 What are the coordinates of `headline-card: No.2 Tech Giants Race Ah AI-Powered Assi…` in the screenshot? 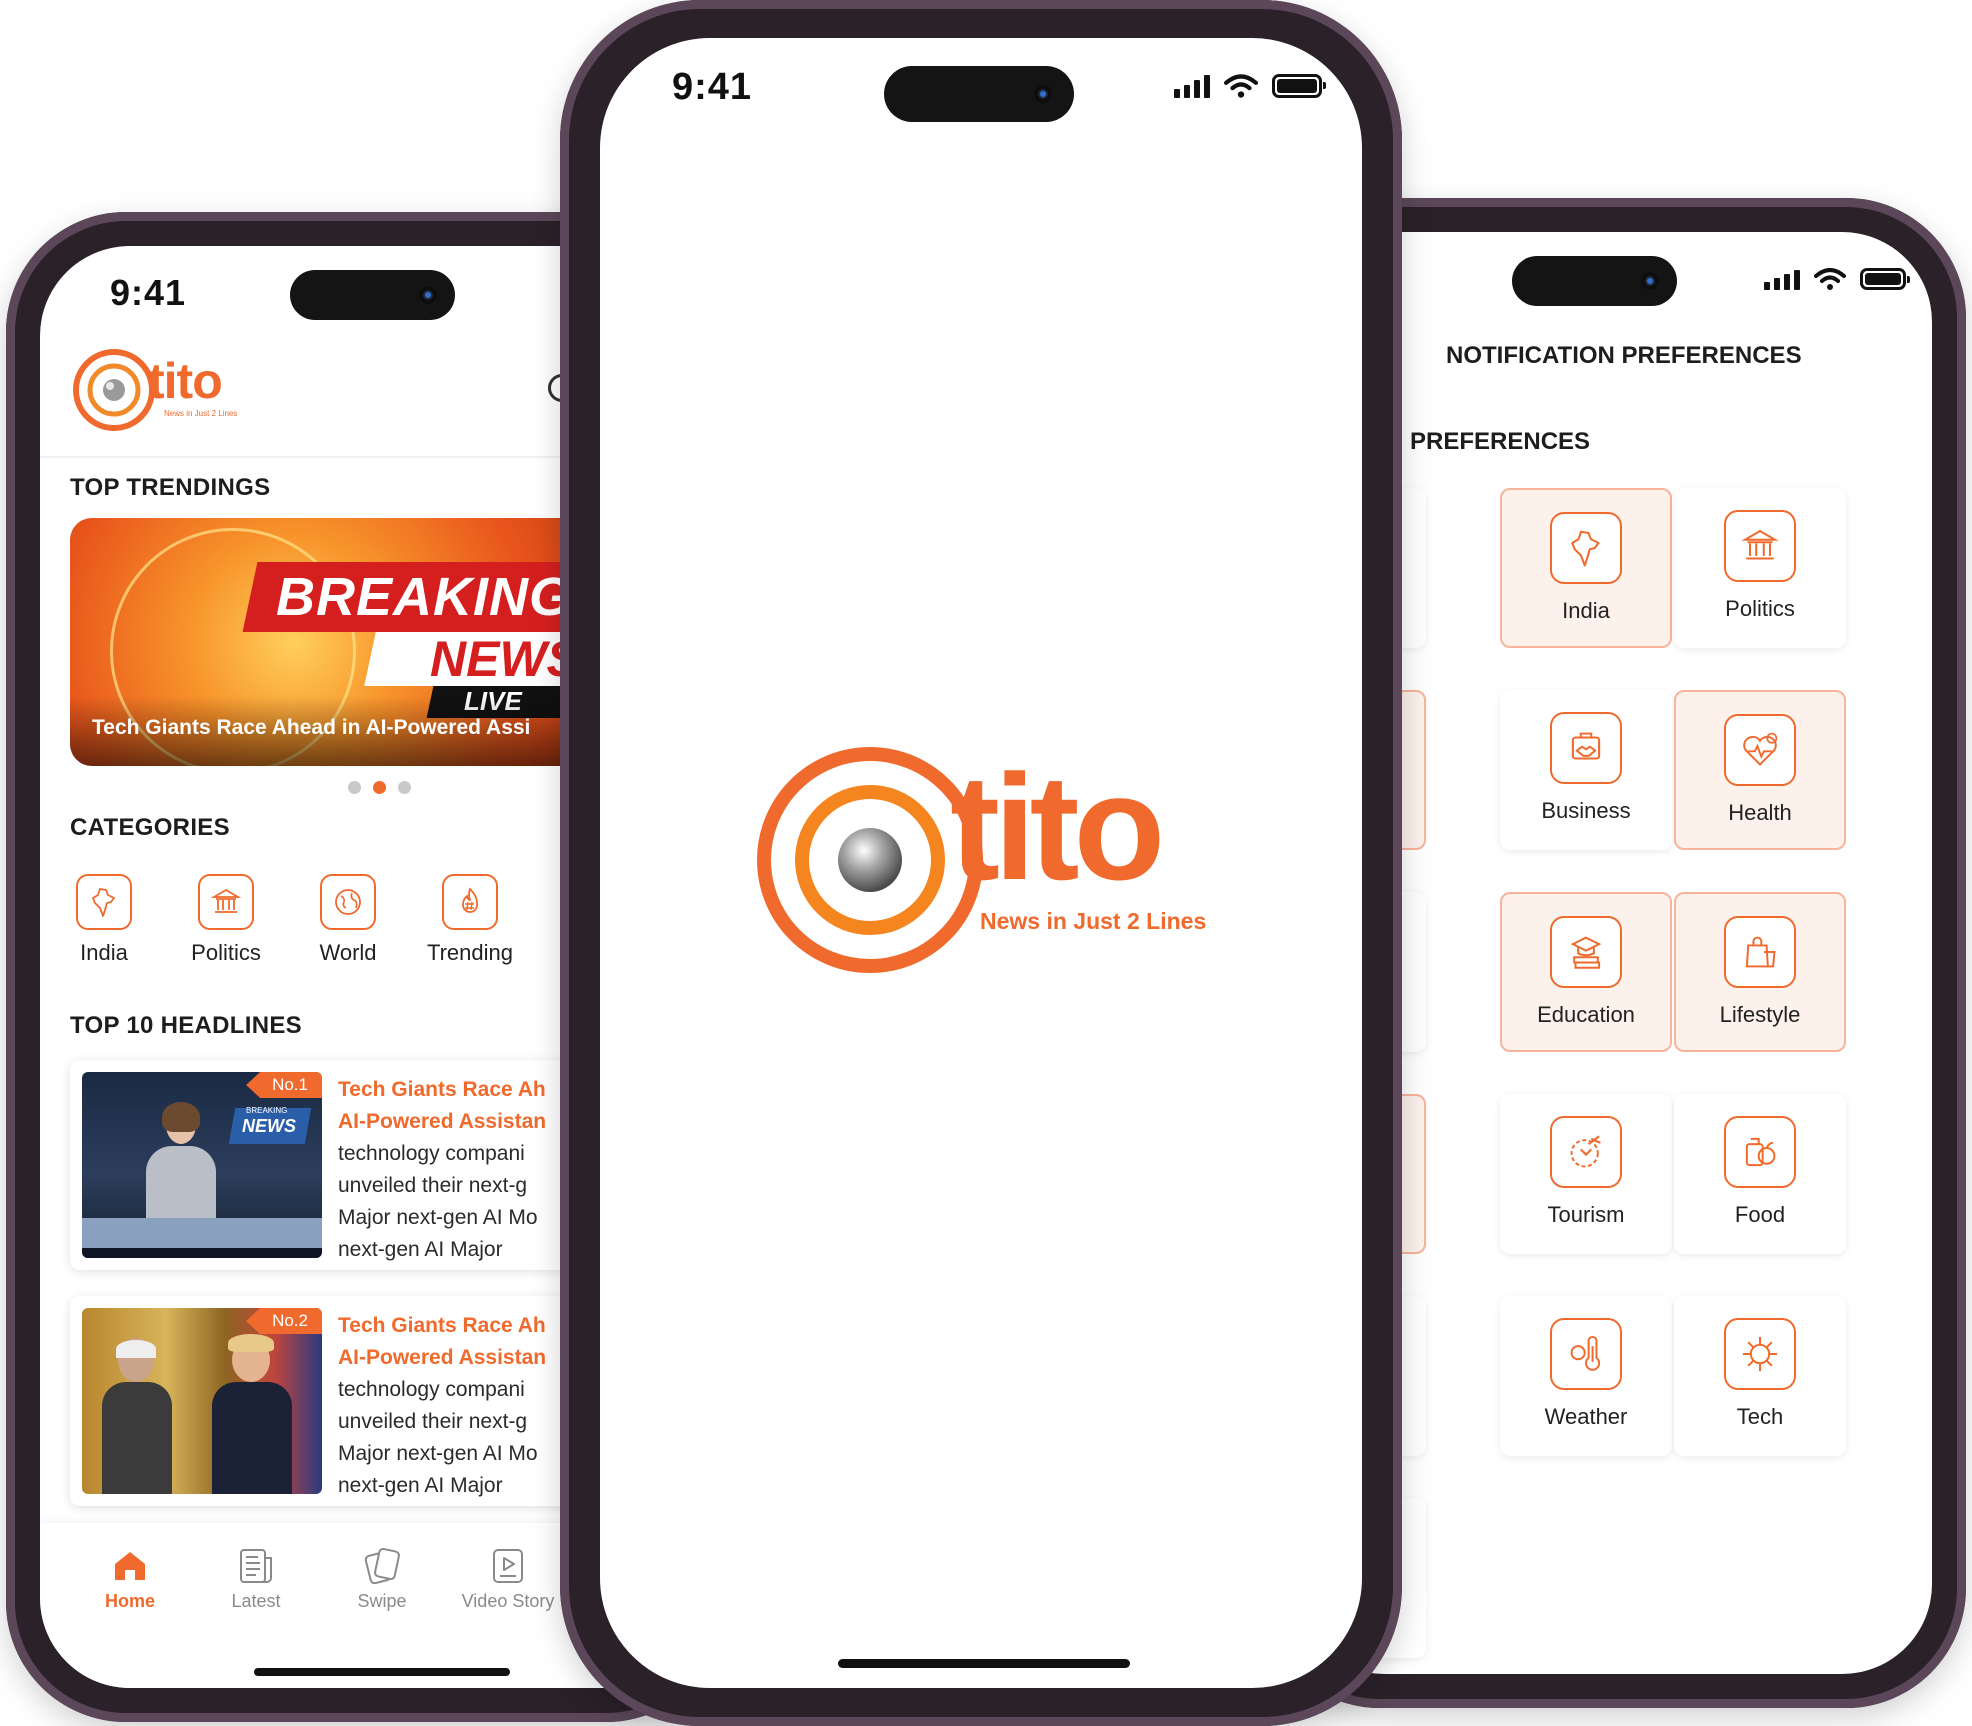 It's located at (330, 1401).